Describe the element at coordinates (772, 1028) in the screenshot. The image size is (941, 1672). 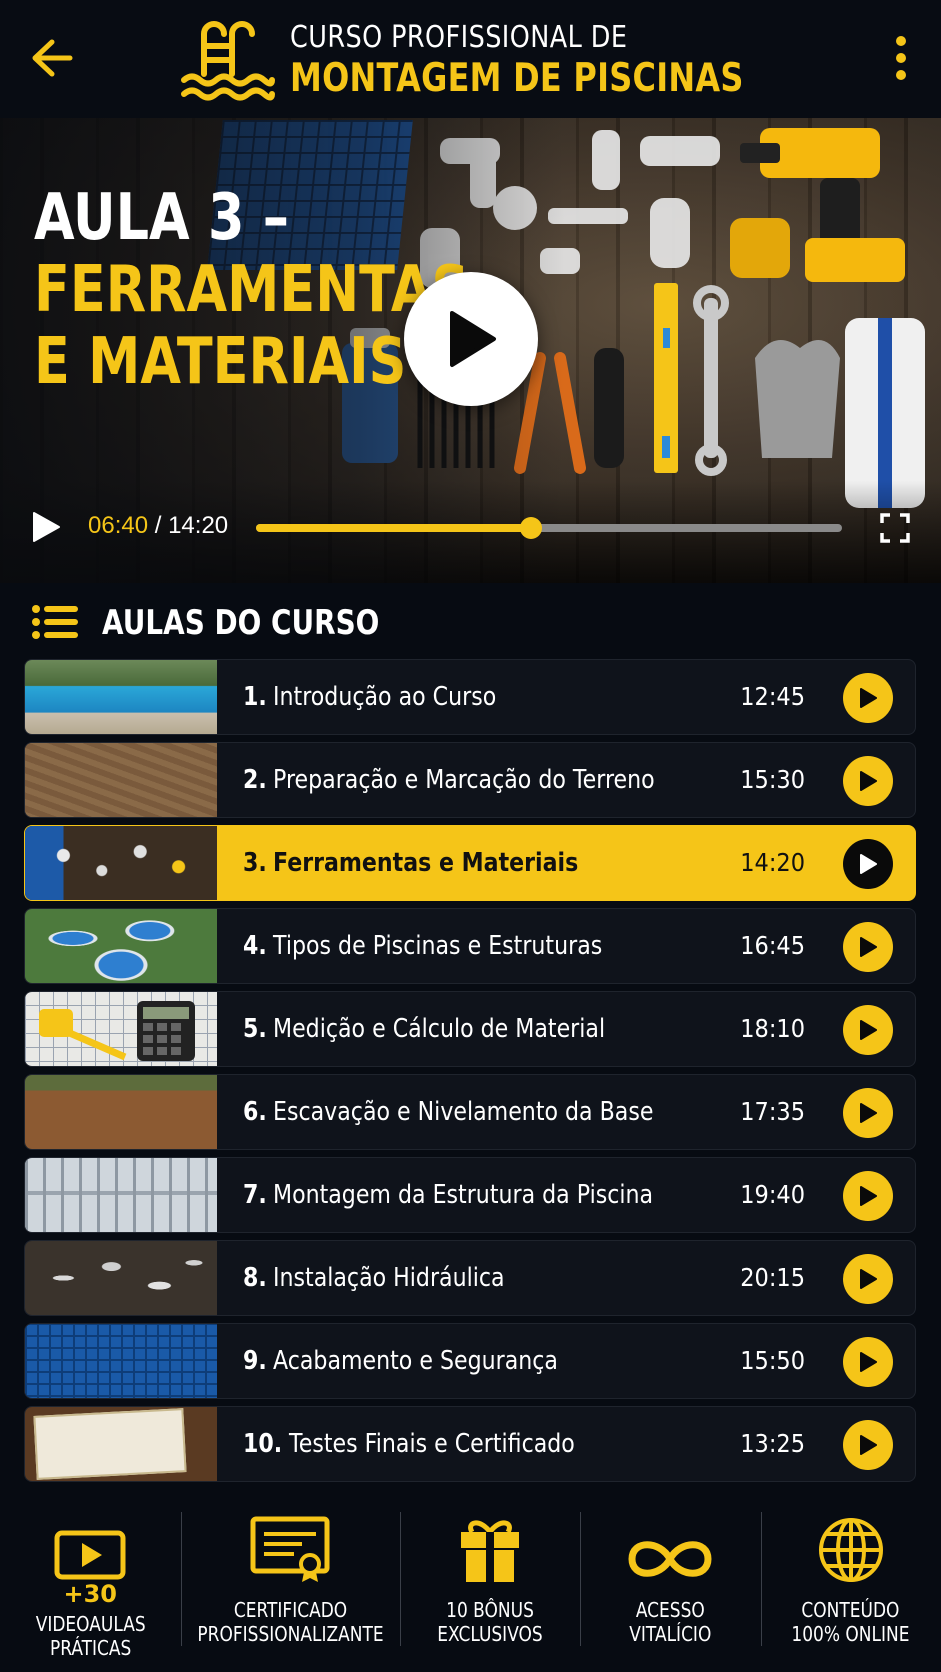
I see `lesson-duration: 18:10` at that location.